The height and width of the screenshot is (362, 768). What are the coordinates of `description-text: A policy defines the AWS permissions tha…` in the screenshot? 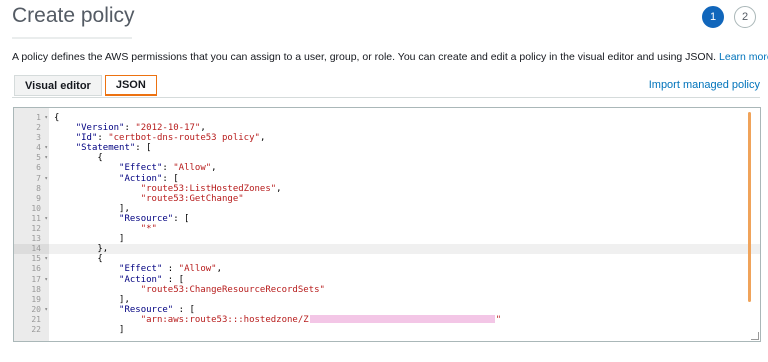 It's located at (364, 57).